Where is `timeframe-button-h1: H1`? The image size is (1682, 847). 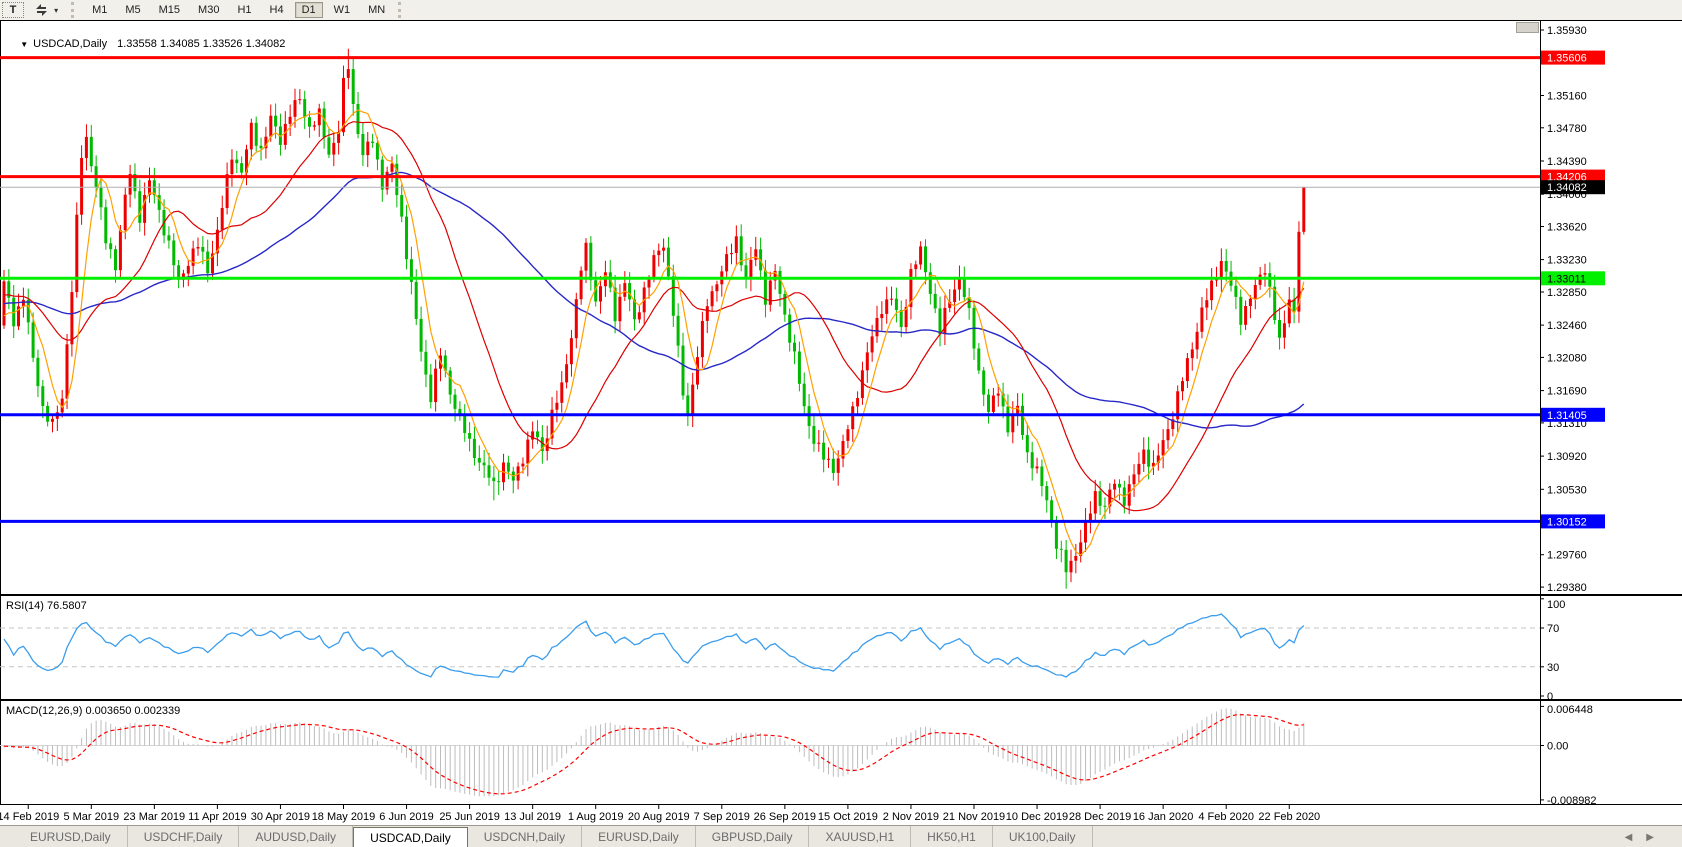
timeframe-button-h1: H1 is located at coordinates (244, 10).